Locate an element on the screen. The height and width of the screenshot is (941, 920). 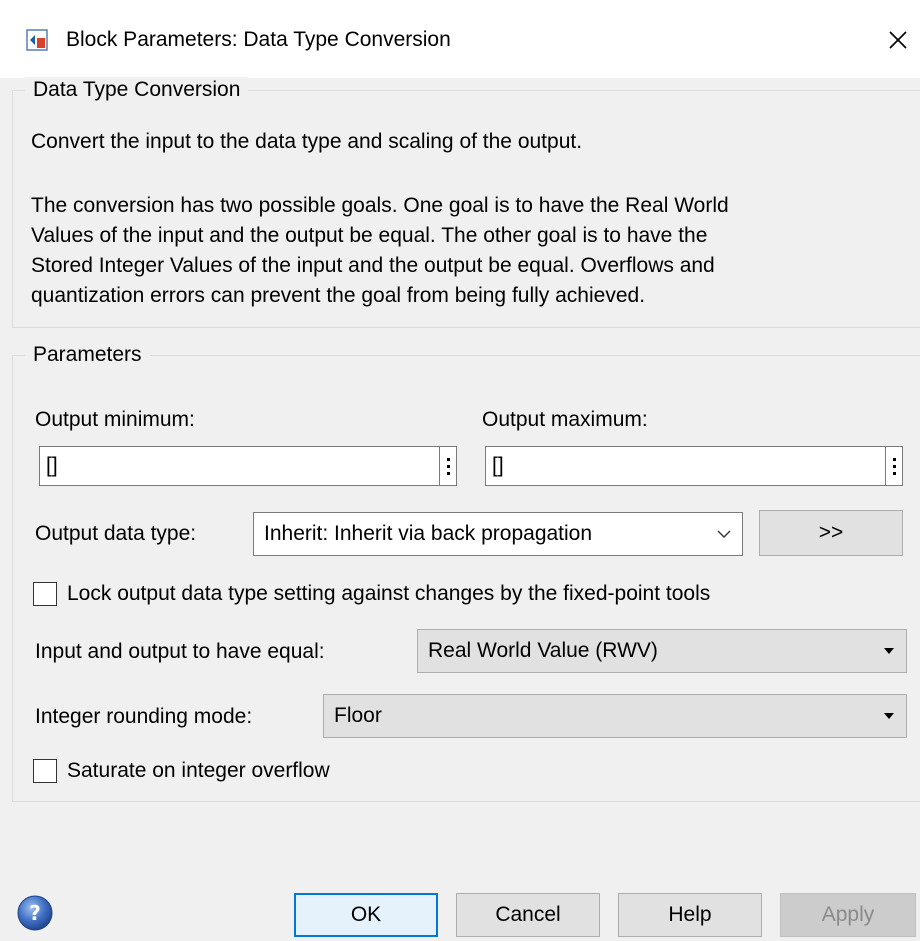
equal-mode-value: Real World Value (RWV) is located at coordinates (543, 650).